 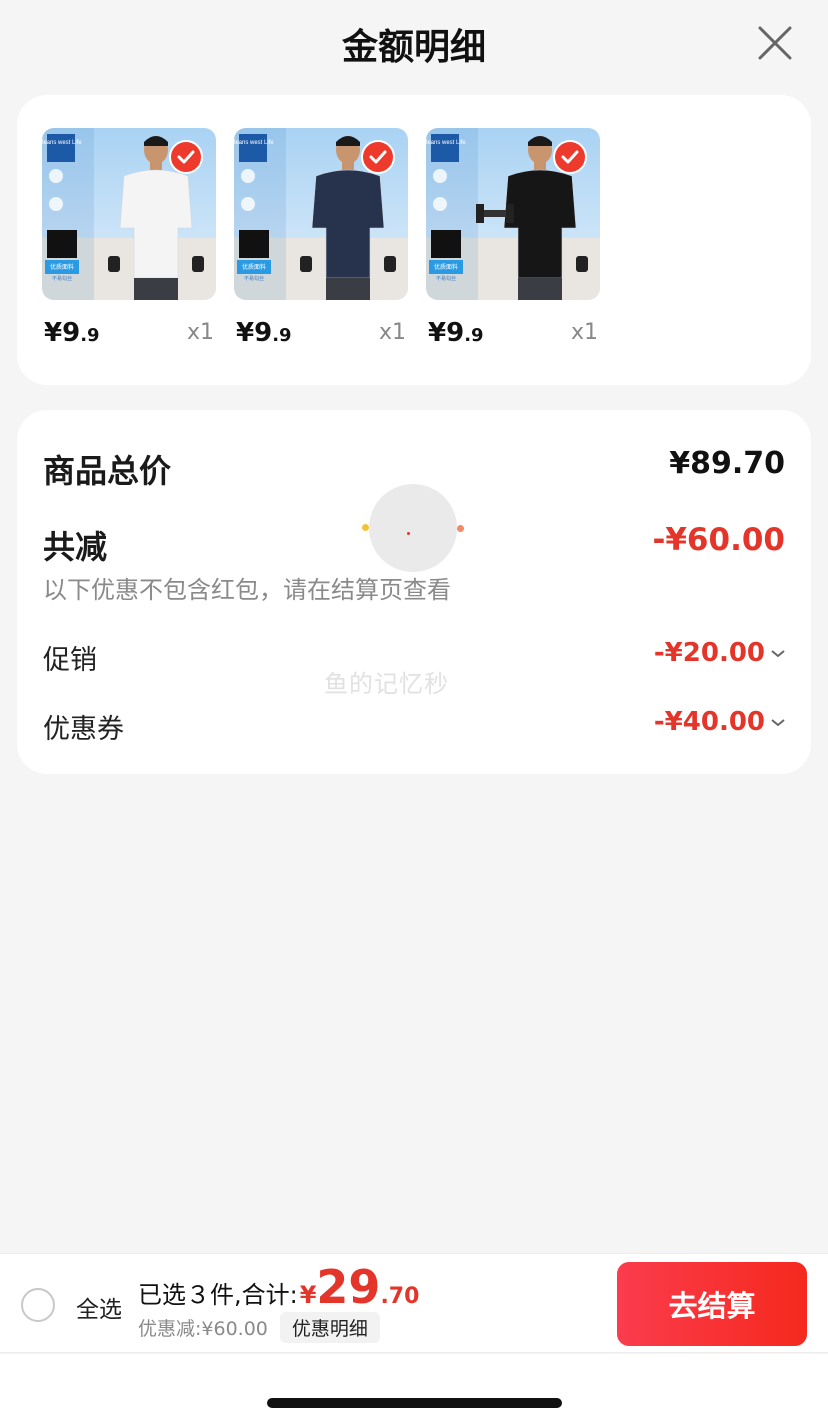 What do you see at coordinates (203, 1329) in the screenshot?
I see `discount-total-text: 优惠减:¥60.00` at bounding box center [203, 1329].